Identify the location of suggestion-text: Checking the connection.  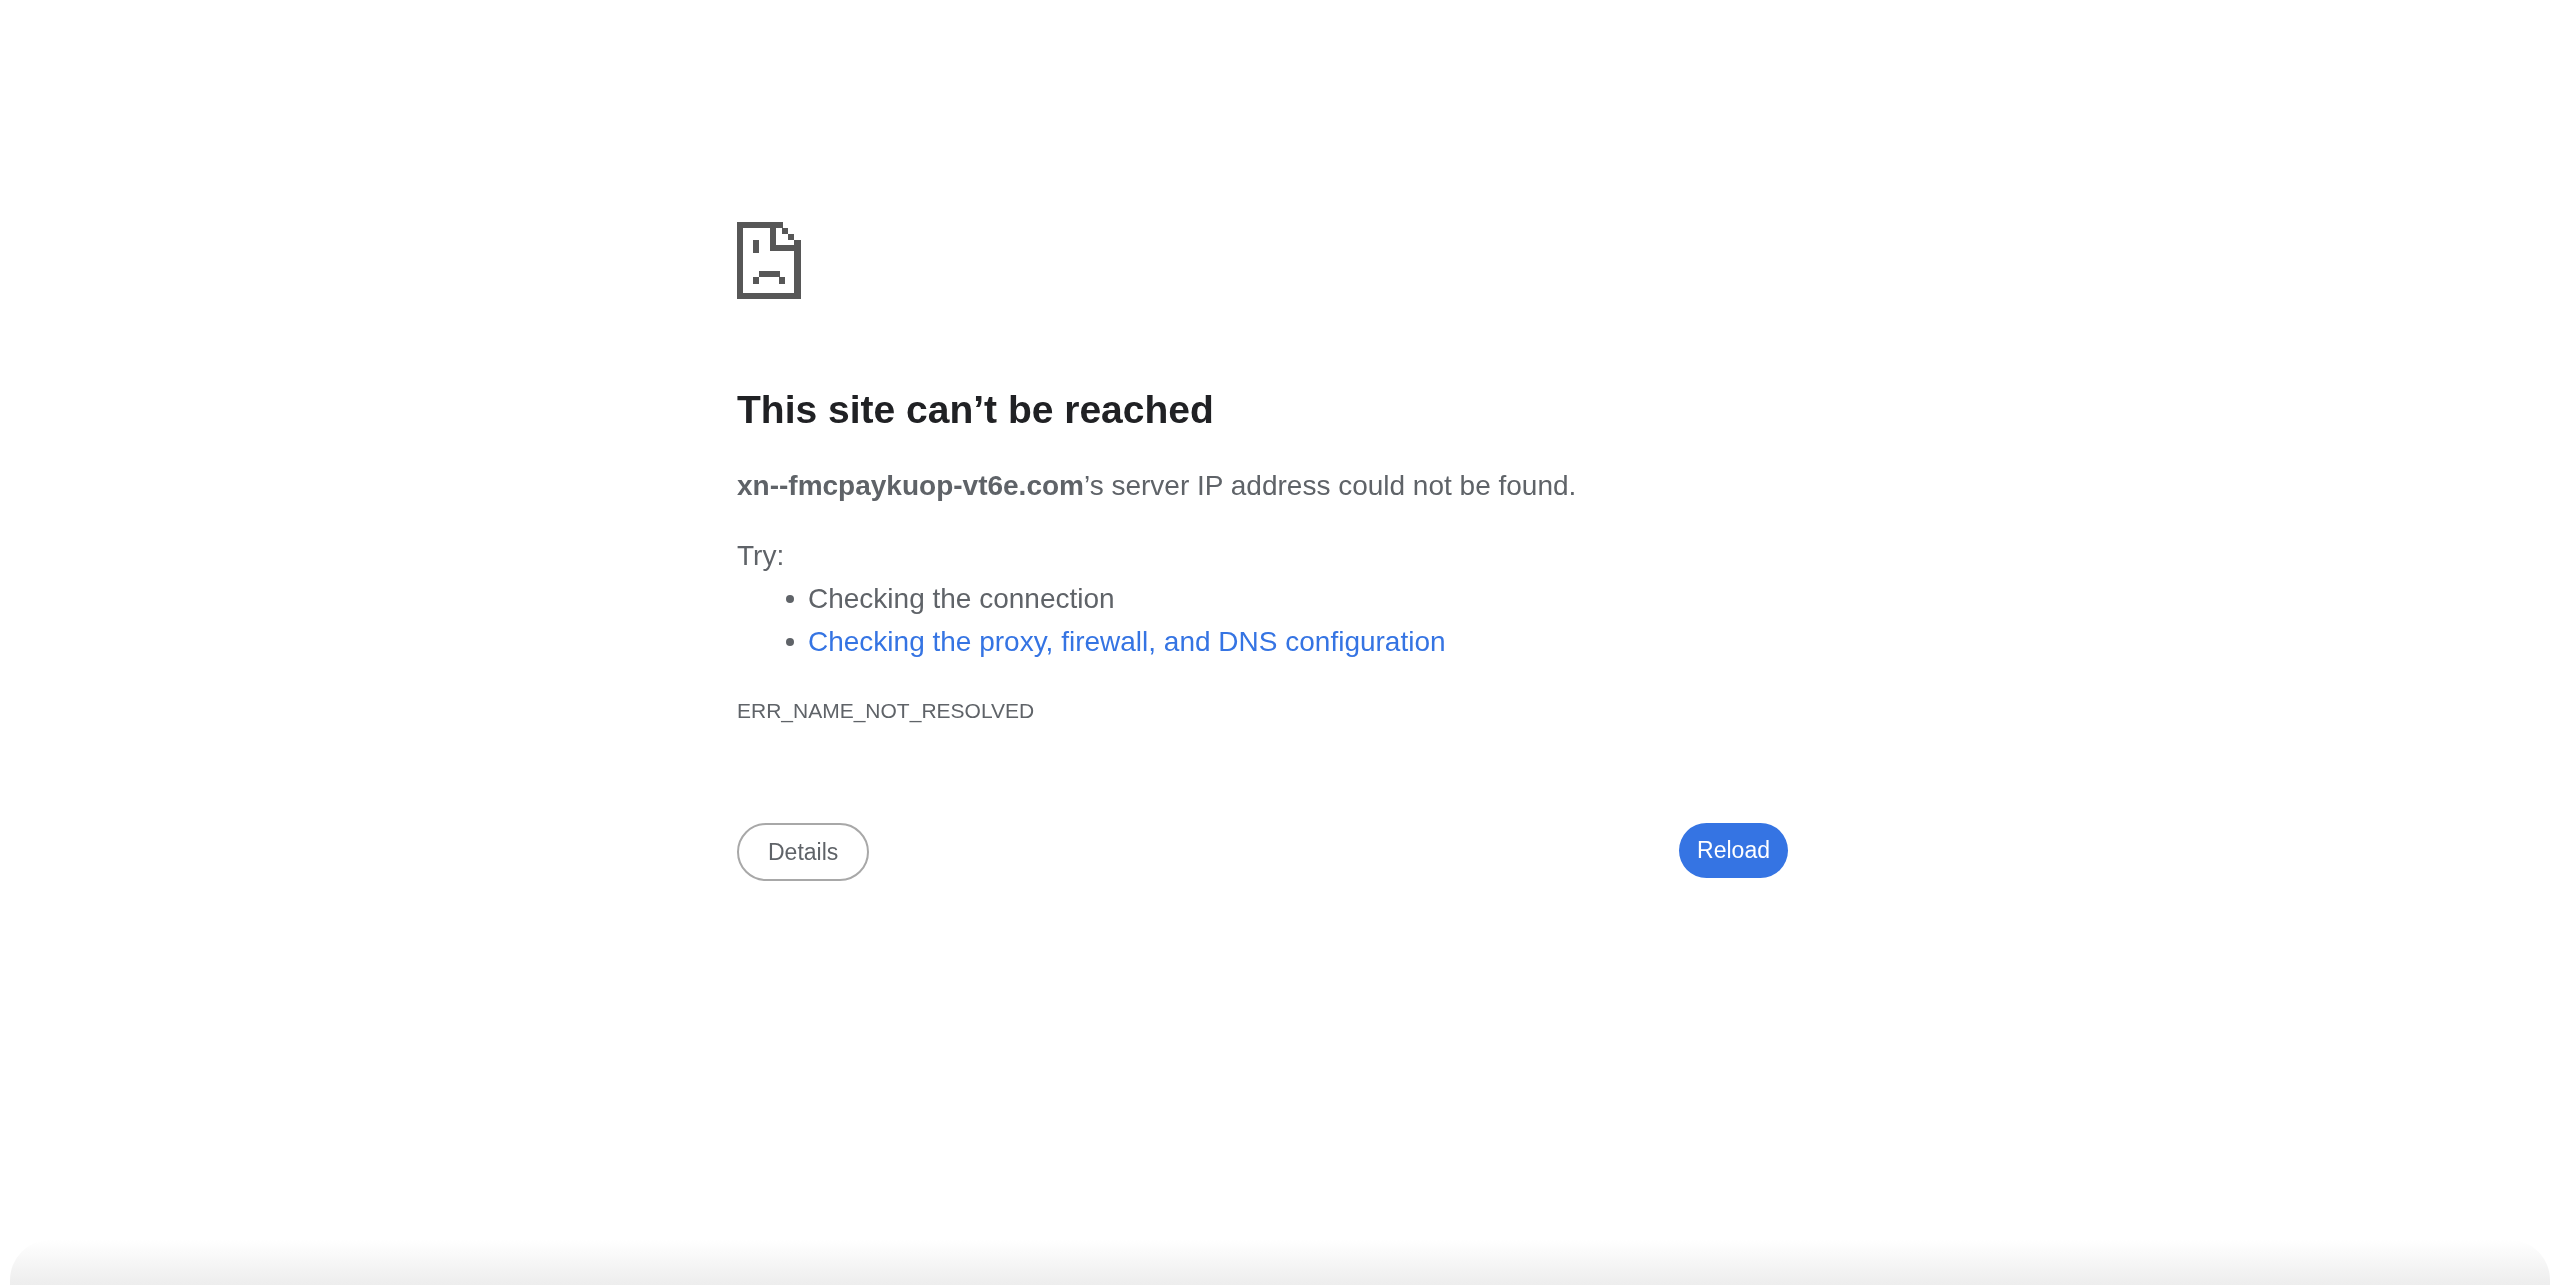
(961, 599).